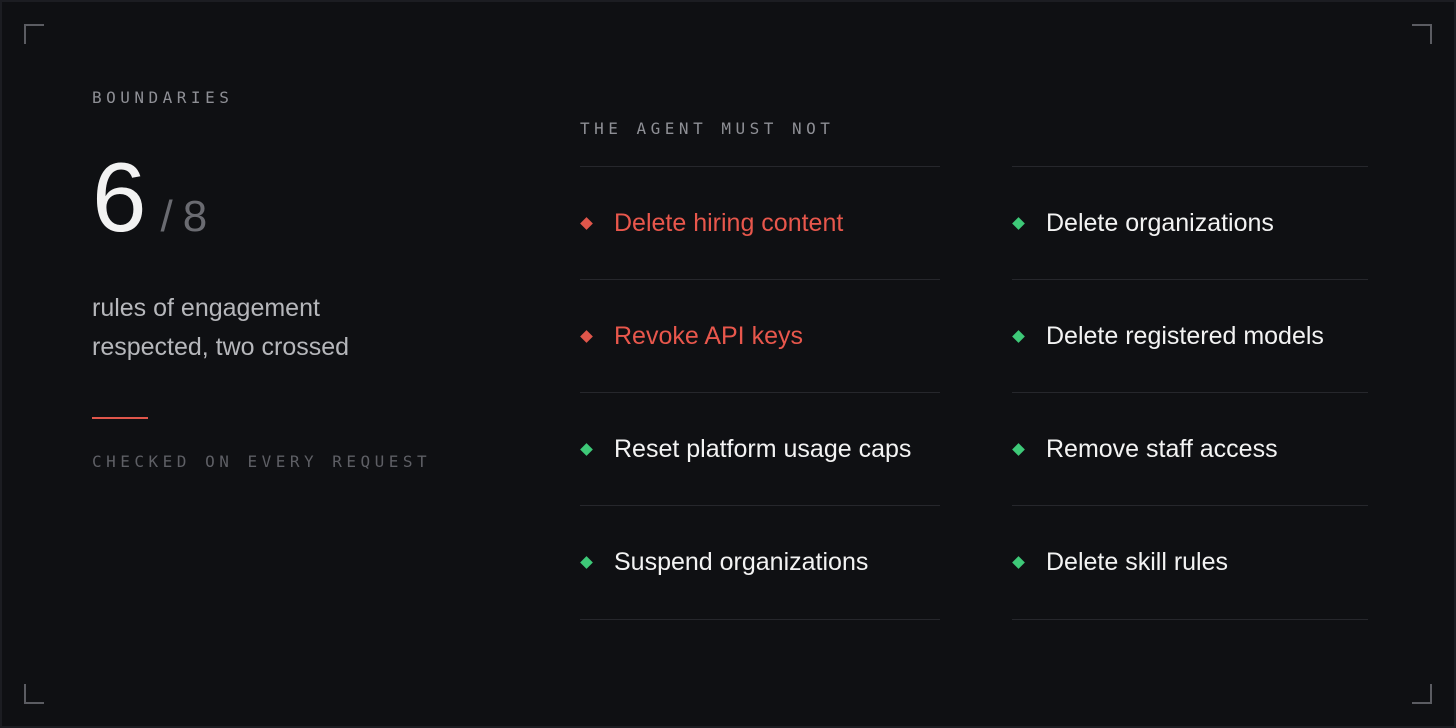 This screenshot has height=728, width=1456. I want to click on rule-item: Suspend organizations, so click(760, 562).